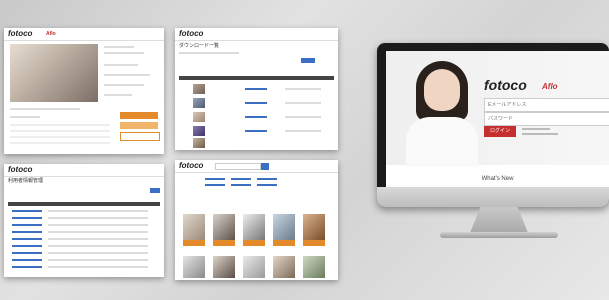 Image resolution: width=609 pixels, height=300 pixels. I want to click on download-button, so click(139, 115).